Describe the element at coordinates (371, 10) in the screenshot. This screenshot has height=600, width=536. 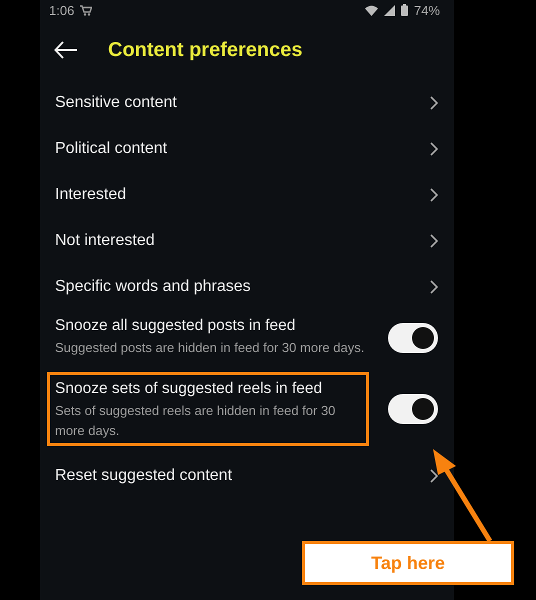
I see `wifi-icon` at that location.